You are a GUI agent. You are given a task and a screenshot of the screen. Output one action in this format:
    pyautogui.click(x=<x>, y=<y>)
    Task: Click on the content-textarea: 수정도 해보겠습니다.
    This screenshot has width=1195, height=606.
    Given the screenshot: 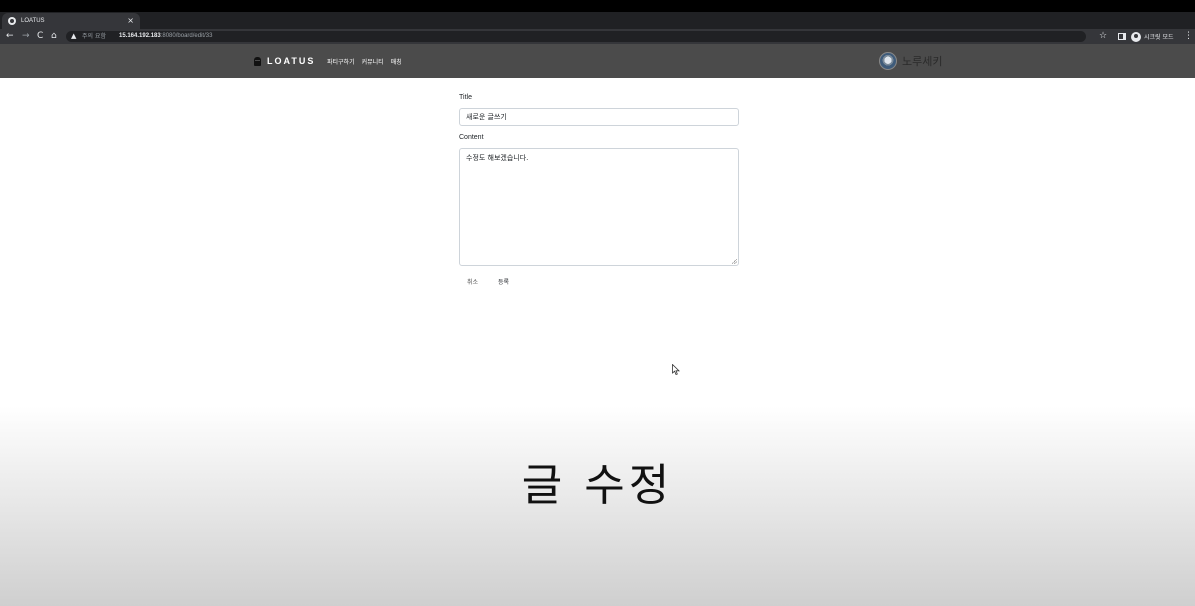 What is the action you would take?
    pyautogui.click(x=599, y=207)
    